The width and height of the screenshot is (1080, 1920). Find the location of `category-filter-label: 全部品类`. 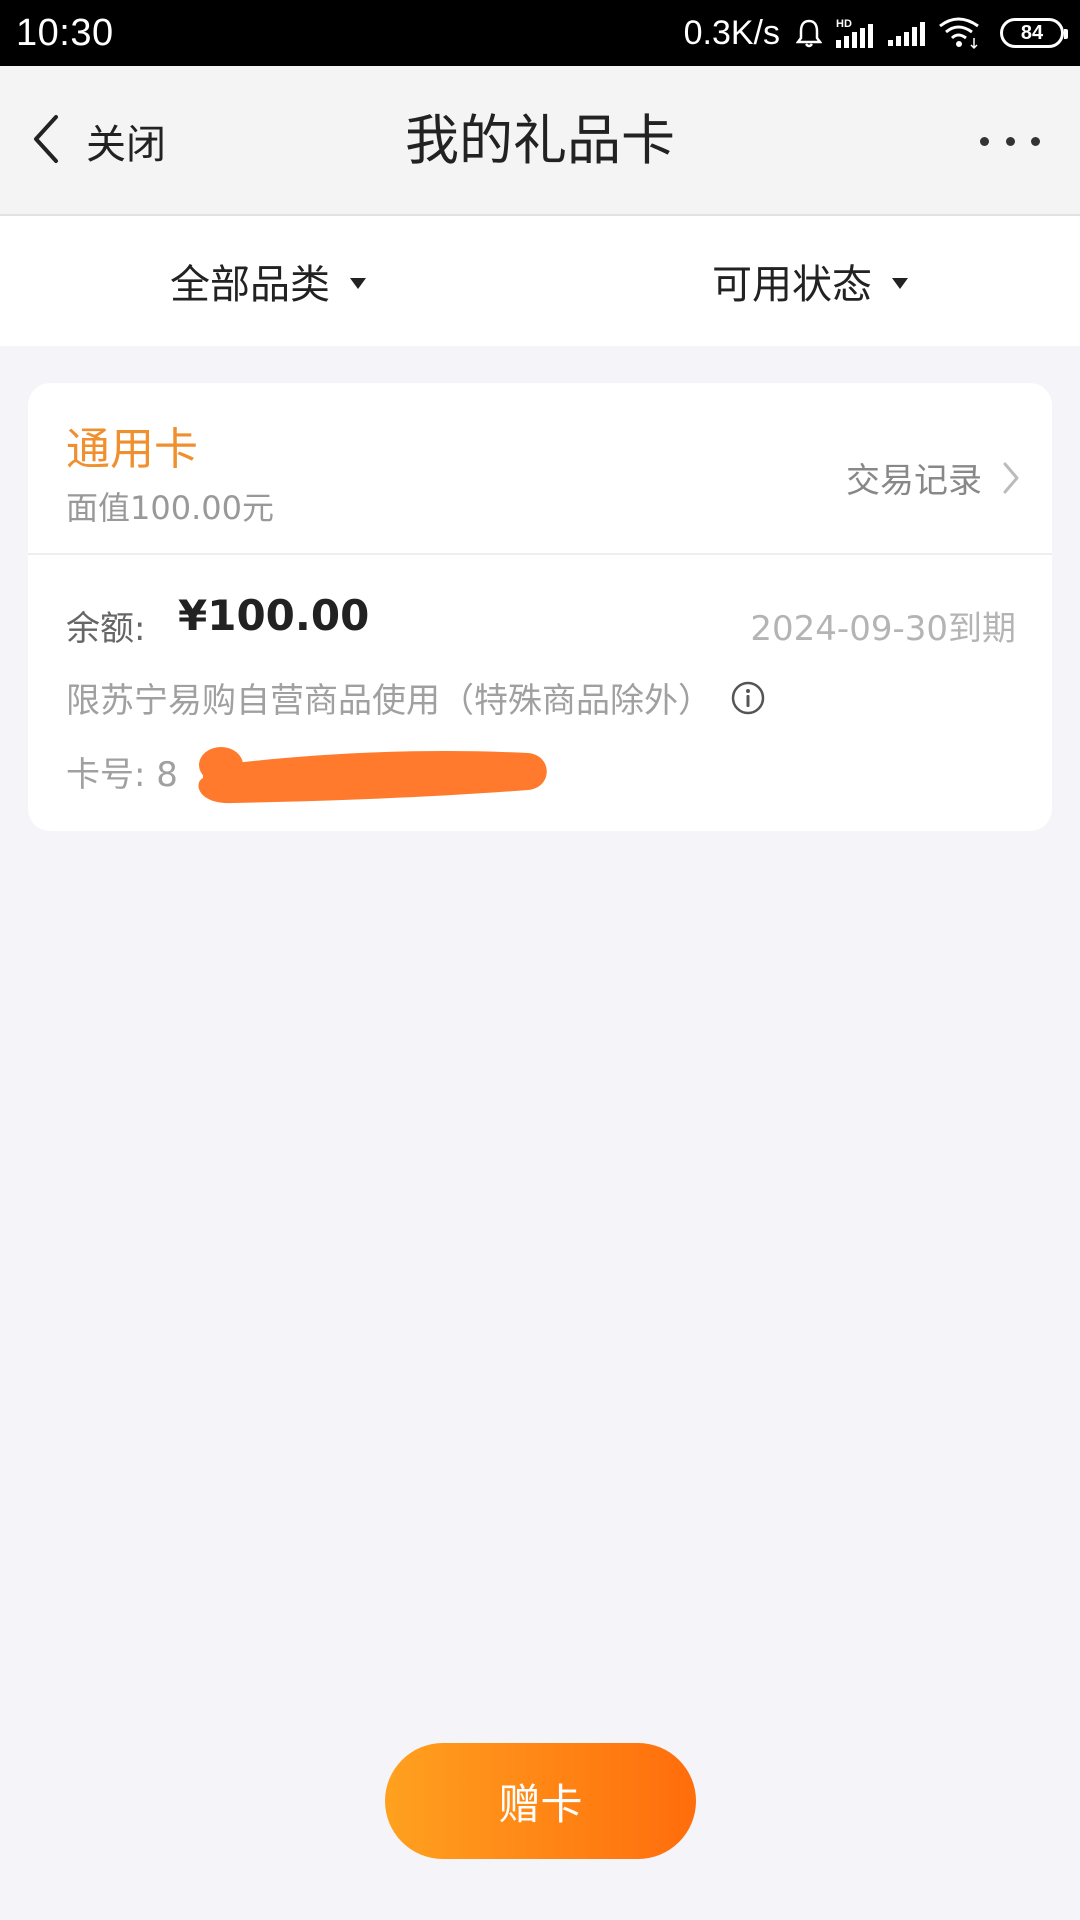

category-filter-label: 全部品类 is located at coordinates (250, 285).